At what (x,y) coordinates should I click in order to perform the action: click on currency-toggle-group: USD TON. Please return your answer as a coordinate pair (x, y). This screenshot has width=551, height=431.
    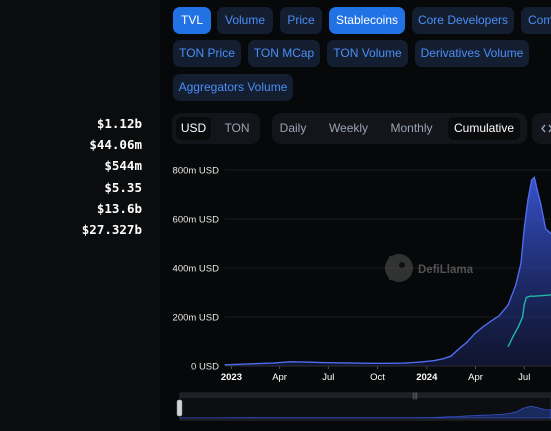
    Looking at the image, I should click on (216, 128).